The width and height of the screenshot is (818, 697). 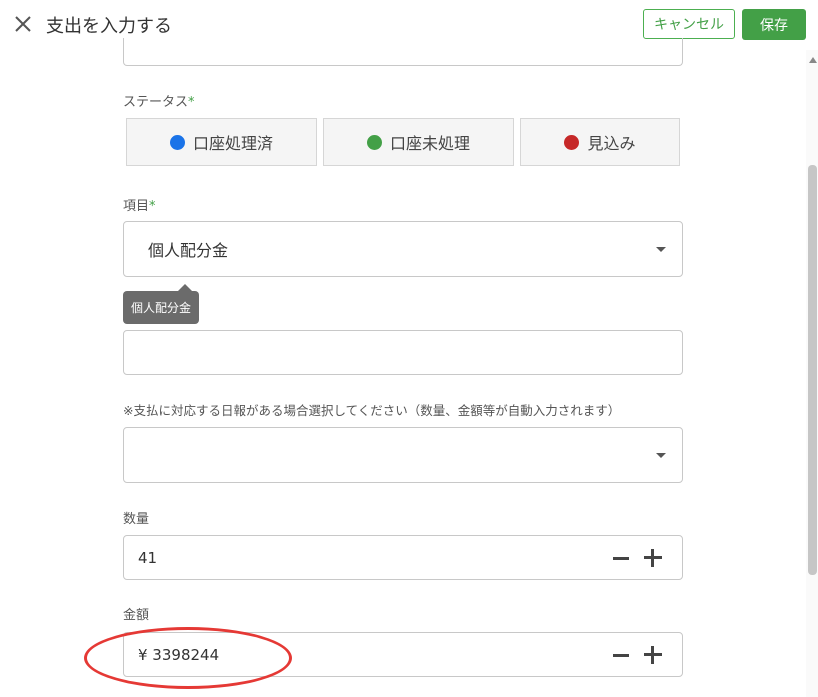 I want to click on item-label: 項目*, so click(x=139, y=206).